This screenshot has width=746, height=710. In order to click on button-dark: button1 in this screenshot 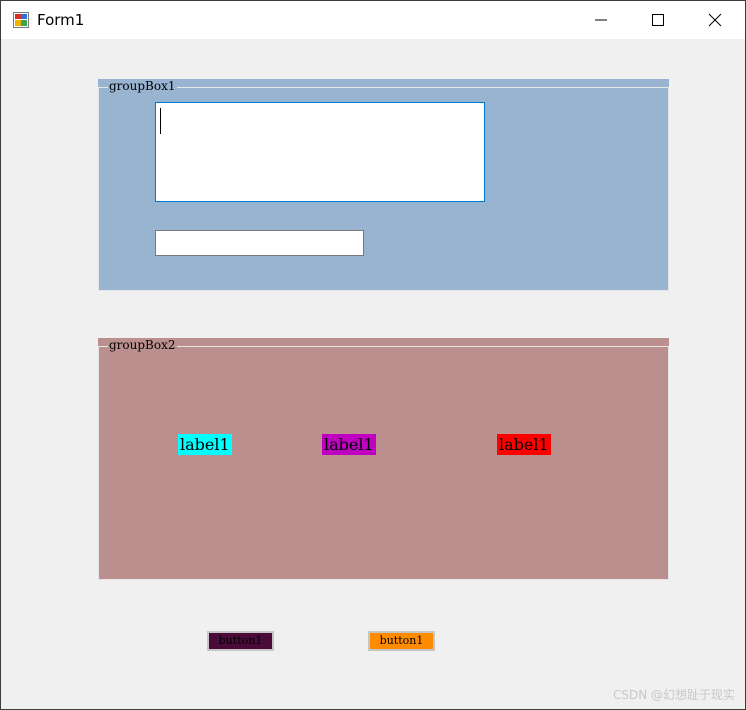, I will do `click(240, 641)`.